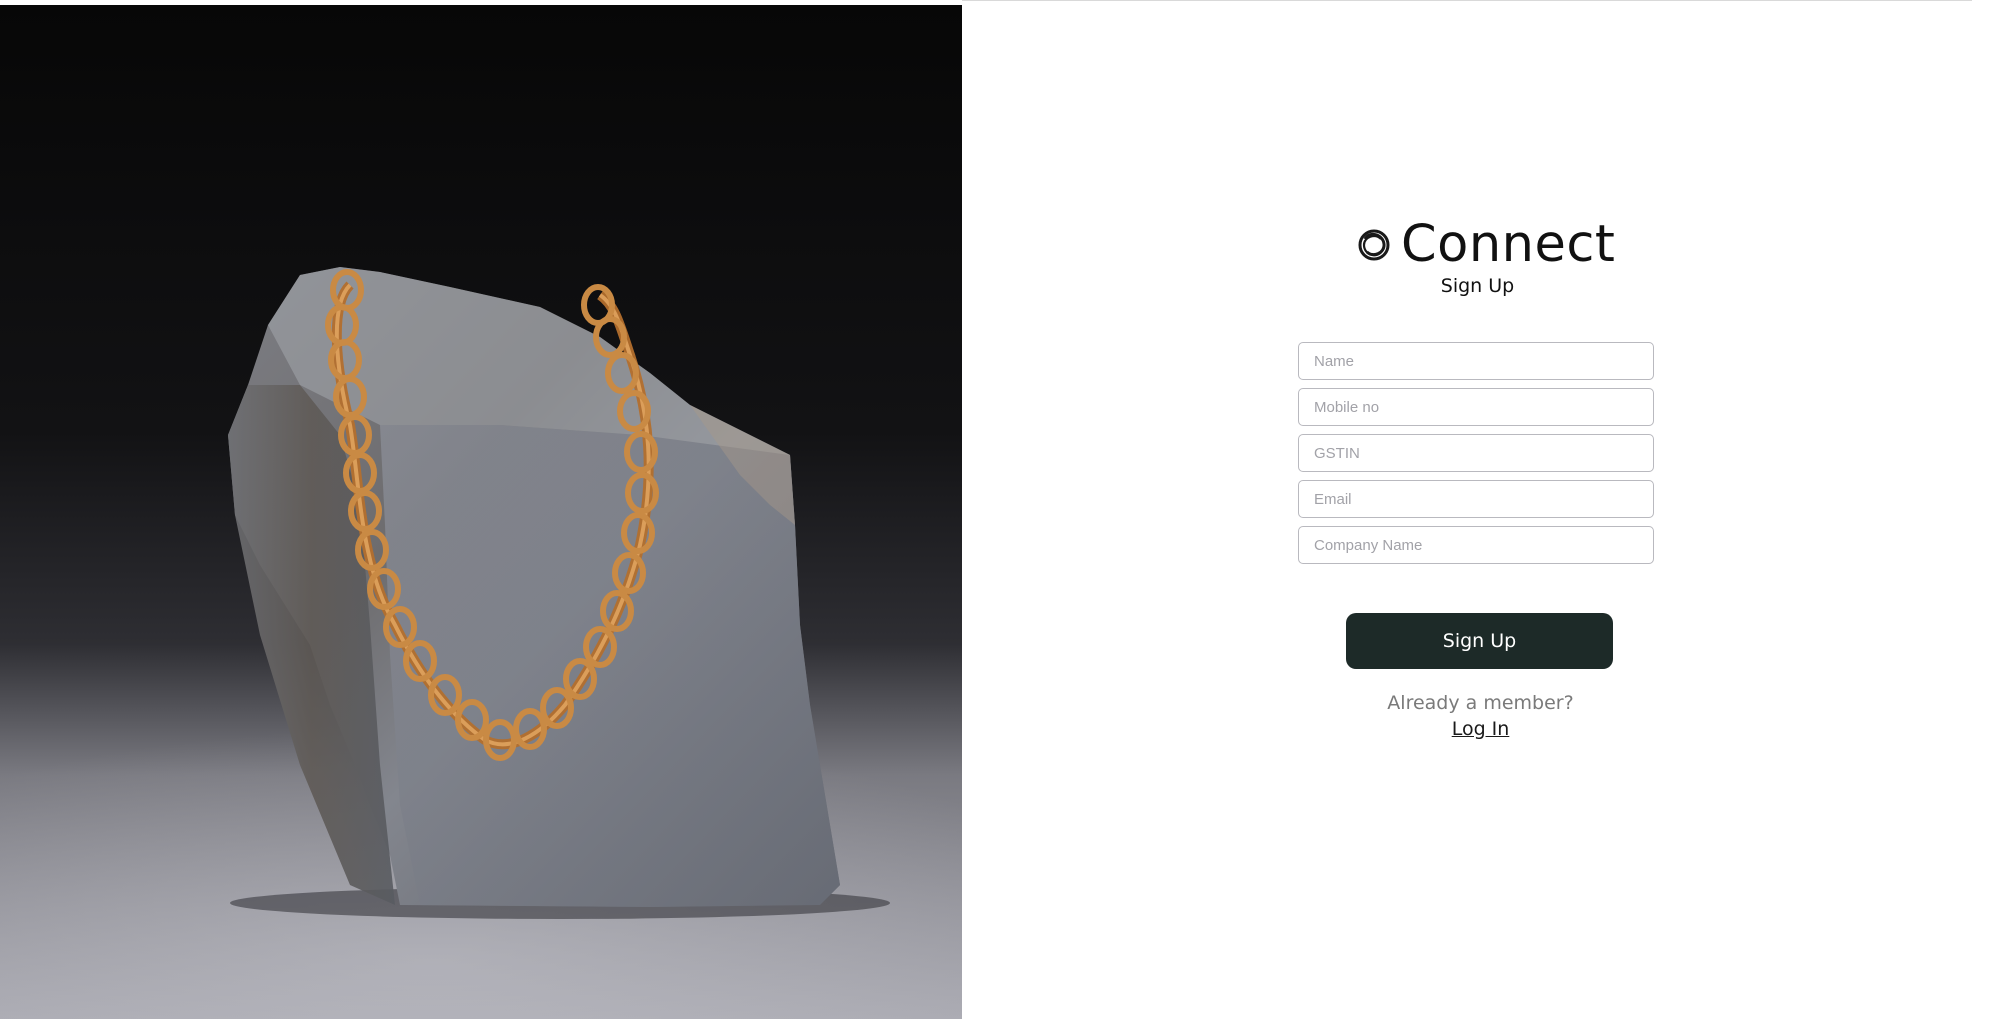 The height and width of the screenshot is (1019, 2000). Describe the element at coordinates (1476, 499) in the screenshot. I see `email-field` at that location.